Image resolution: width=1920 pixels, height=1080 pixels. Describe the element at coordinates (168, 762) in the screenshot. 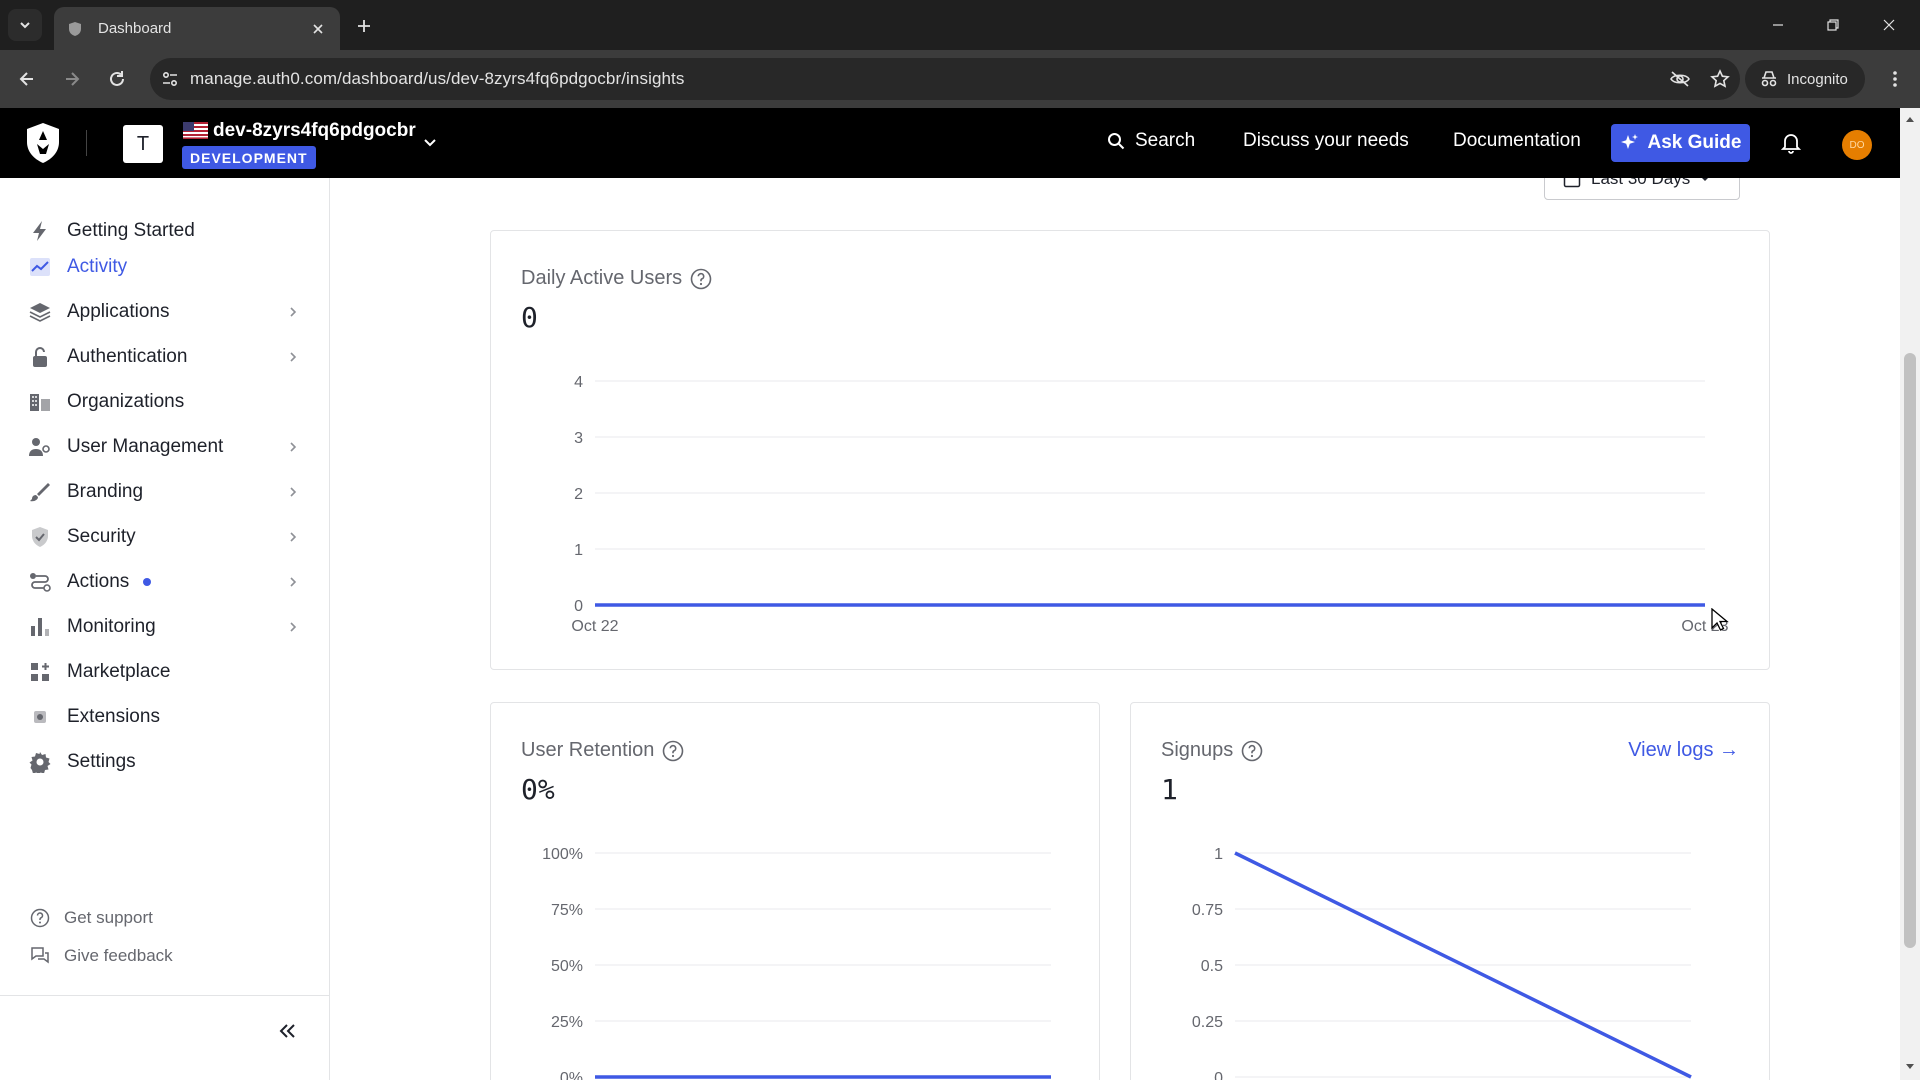

I see `sidebar-item-settings: Settings` at that location.